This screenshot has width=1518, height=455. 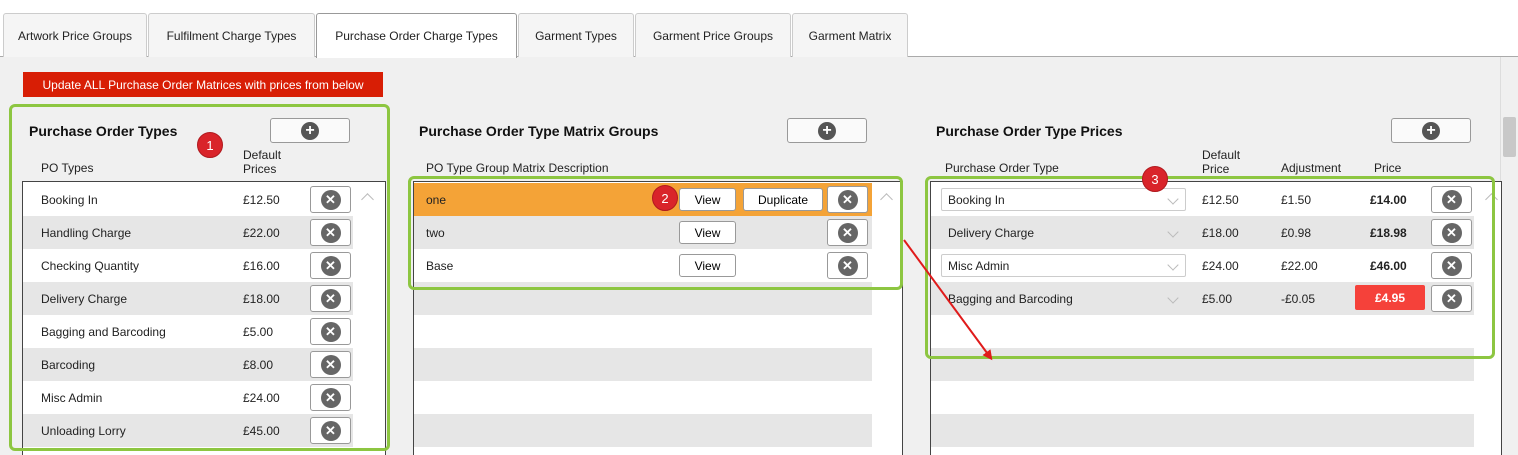 What do you see at coordinates (416, 35) in the screenshot?
I see `tab-purchase-order-charge-types: Purchase Order Charge Types` at bounding box center [416, 35].